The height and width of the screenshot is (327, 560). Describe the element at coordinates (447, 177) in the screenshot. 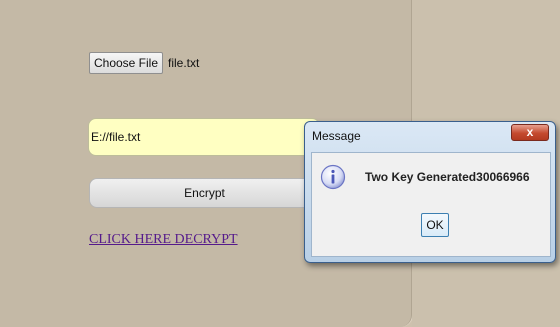

I see `dialog-message: Two Key Generated30066966` at that location.